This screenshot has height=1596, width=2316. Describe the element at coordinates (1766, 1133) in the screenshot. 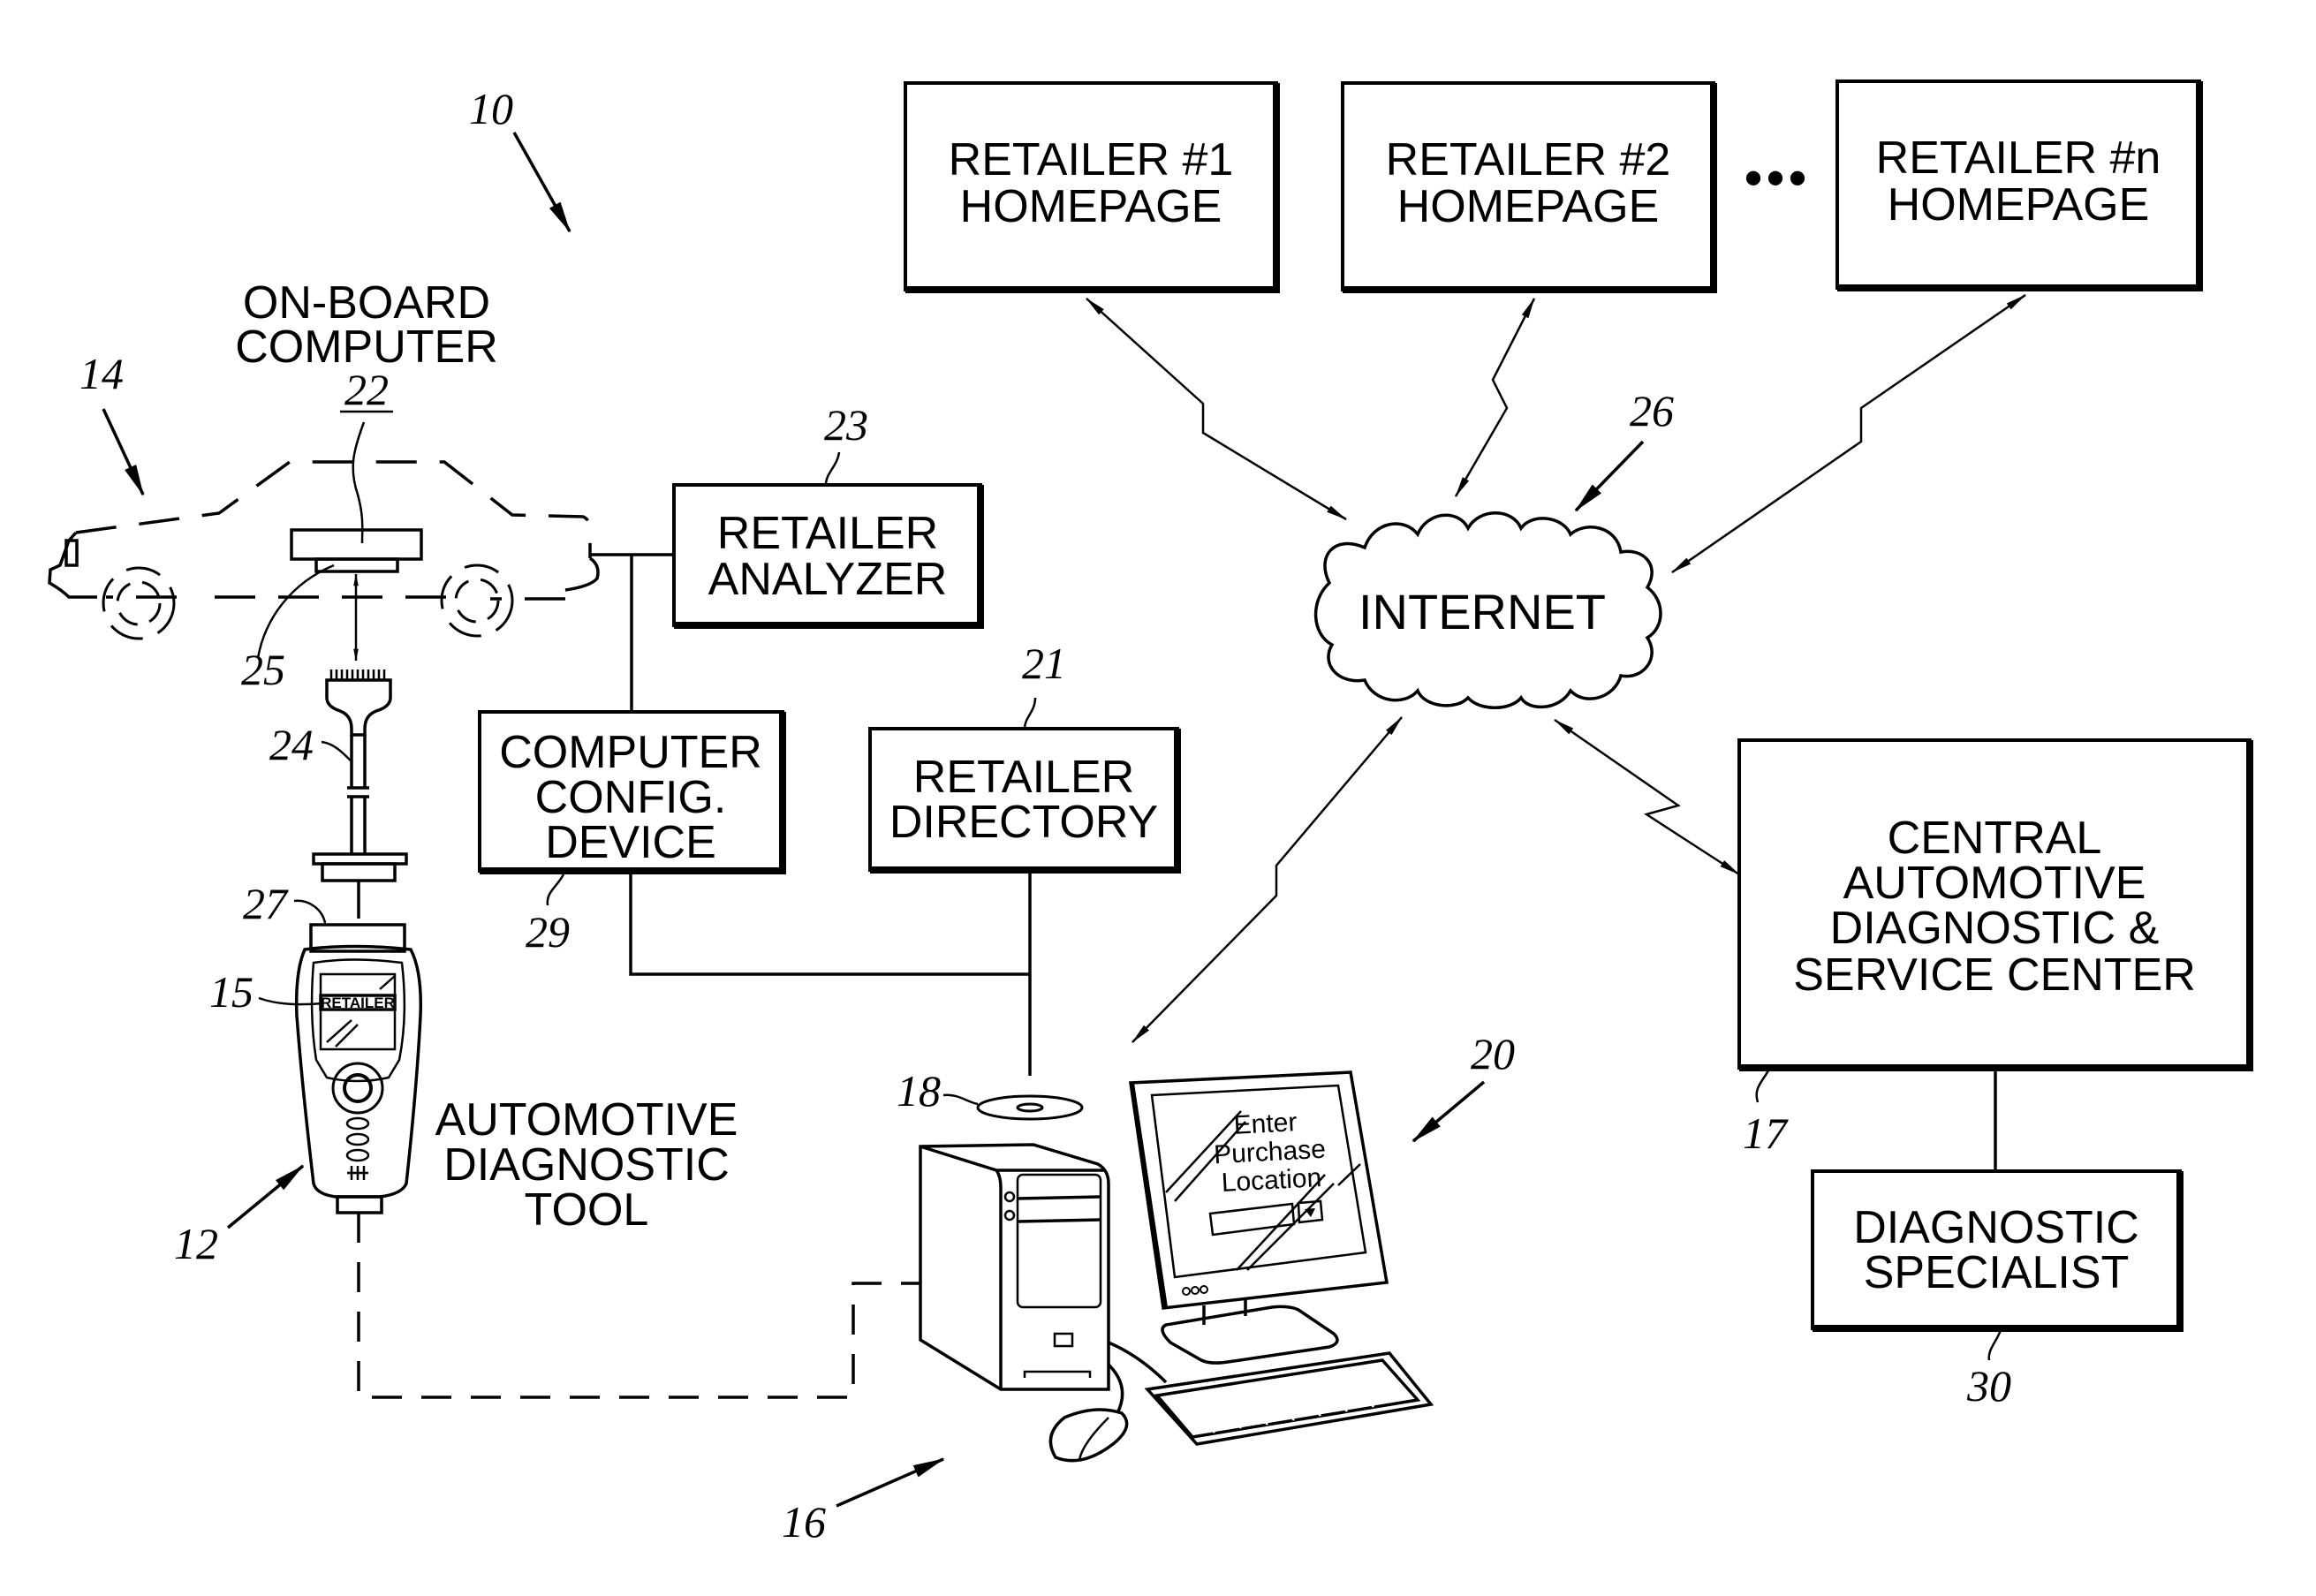

I see `ref-label-17: 17` at that location.